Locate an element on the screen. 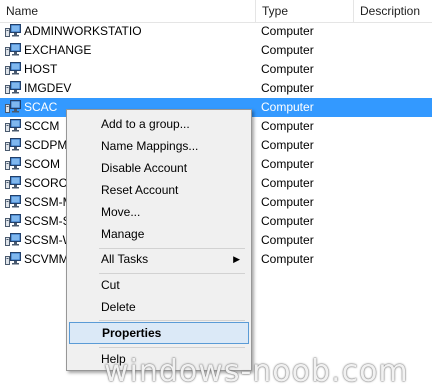 Image resolution: width=432 pixels, height=389 pixels. menu-item-all-tasks: All Tasks ▶ is located at coordinates (159, 259).